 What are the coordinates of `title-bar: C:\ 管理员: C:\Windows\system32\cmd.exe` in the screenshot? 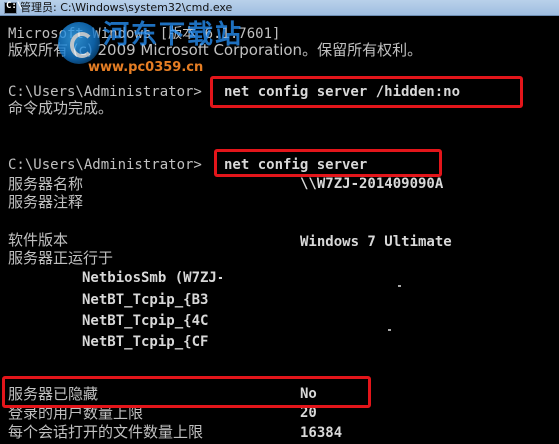 It's located at (279, 8).